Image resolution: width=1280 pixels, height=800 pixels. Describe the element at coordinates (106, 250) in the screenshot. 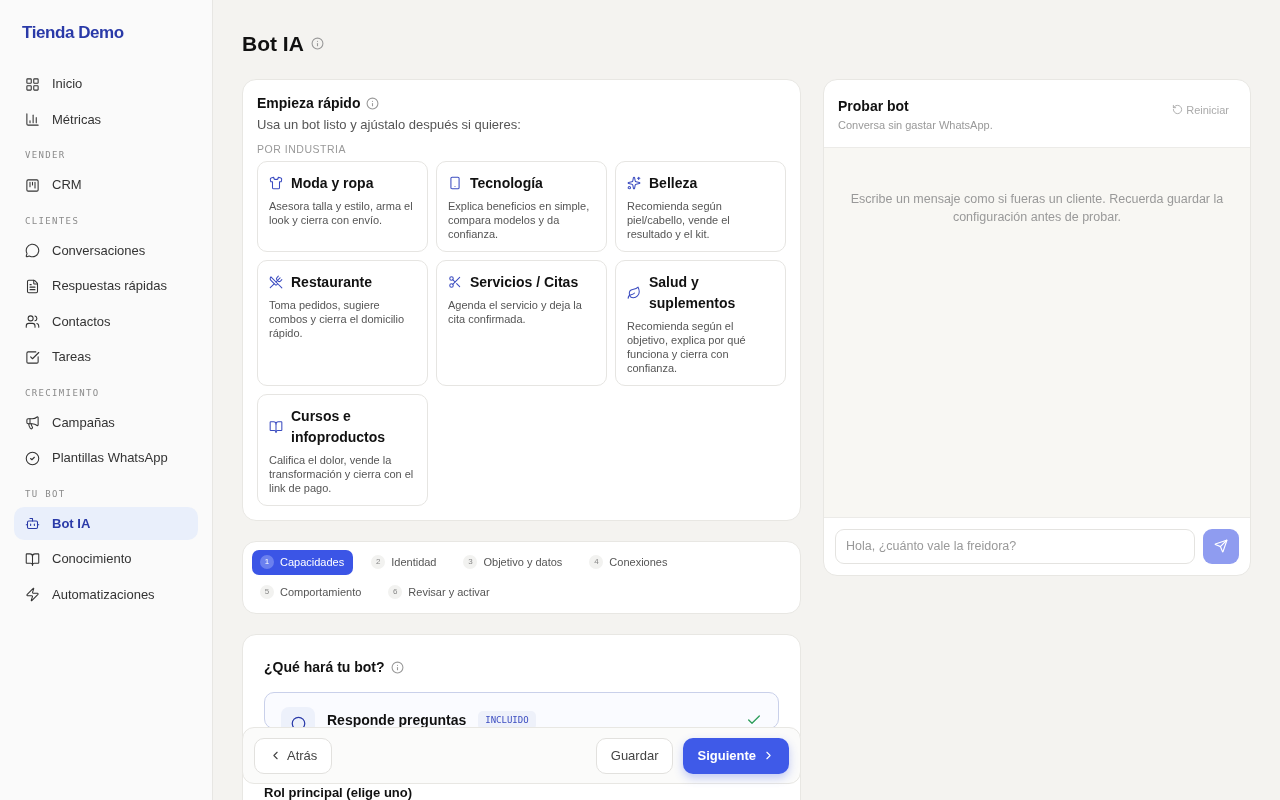

I see `nav-item: Conversaciones` at that location.